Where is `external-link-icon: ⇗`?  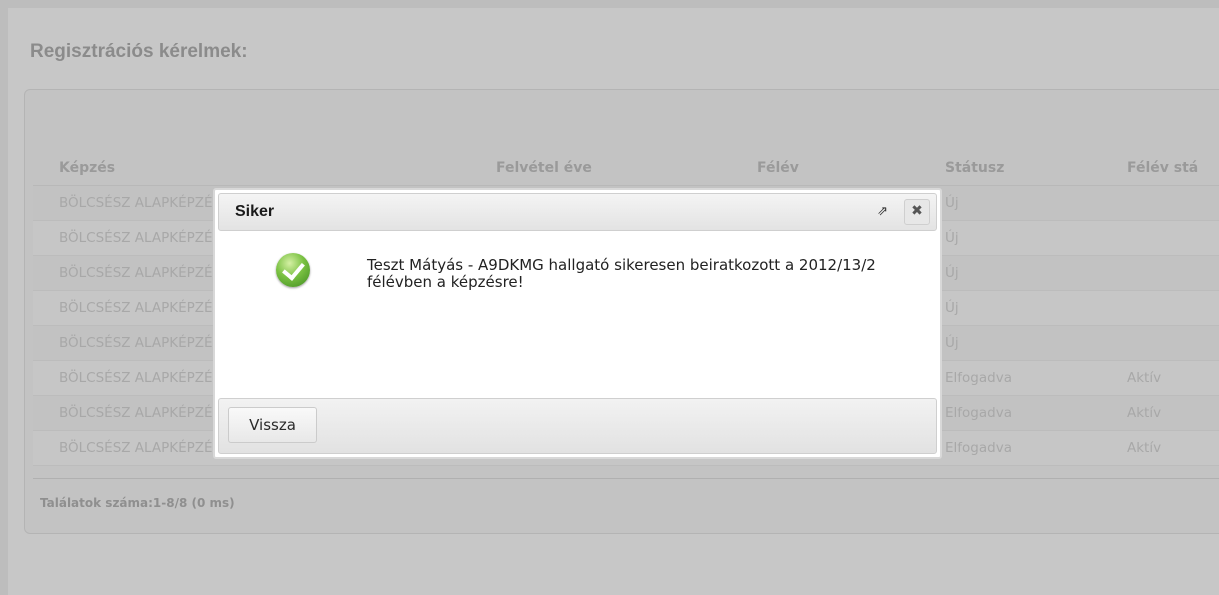
external-link-icon: ⇗ is located at coordinates (882, 211).